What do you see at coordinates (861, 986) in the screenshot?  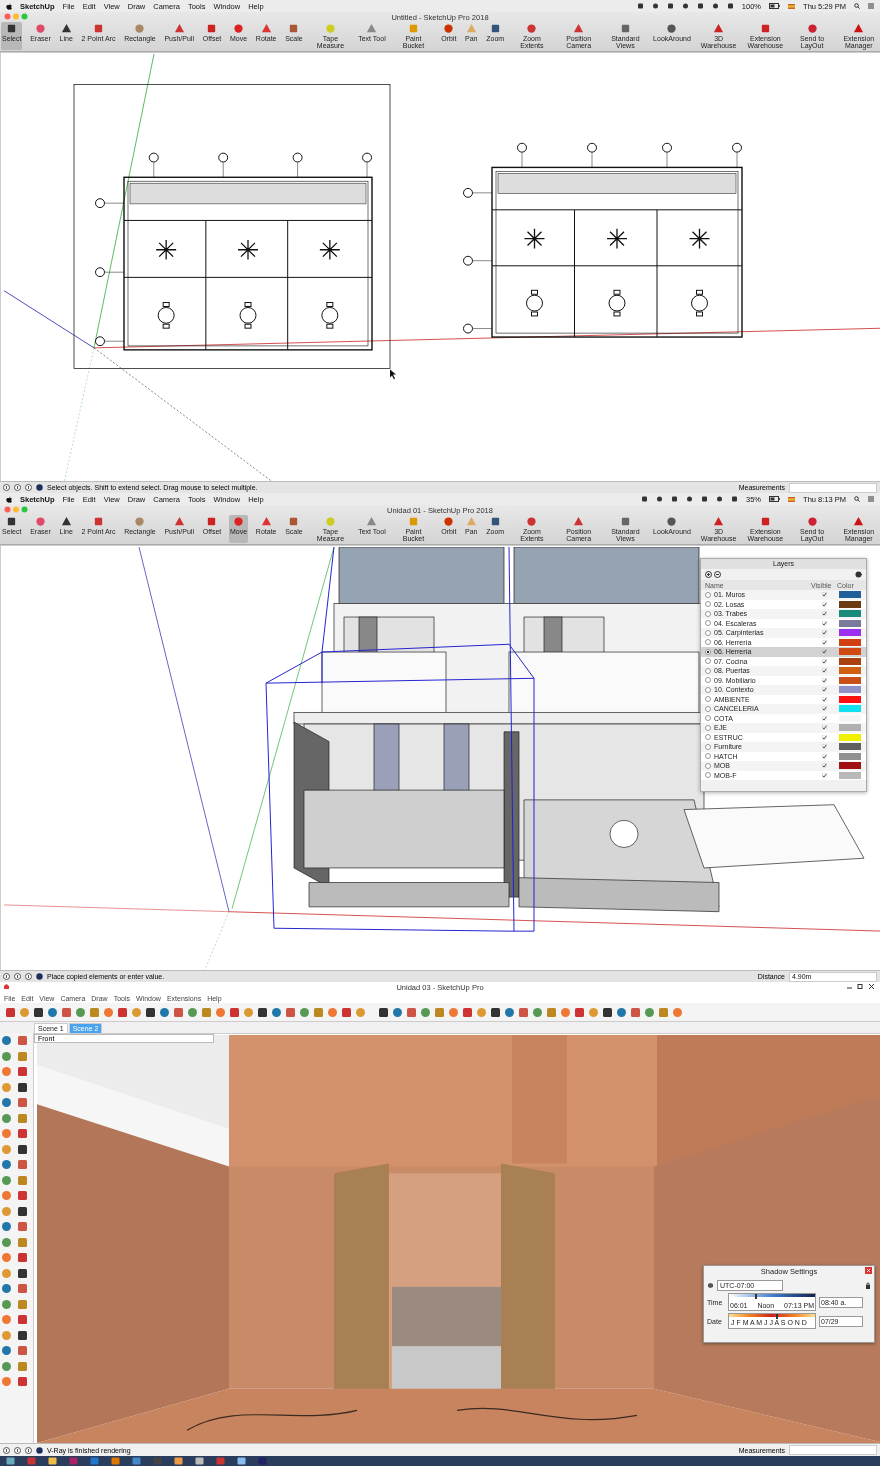 I see `window-controls-icon` at bounding box center [861, 986].